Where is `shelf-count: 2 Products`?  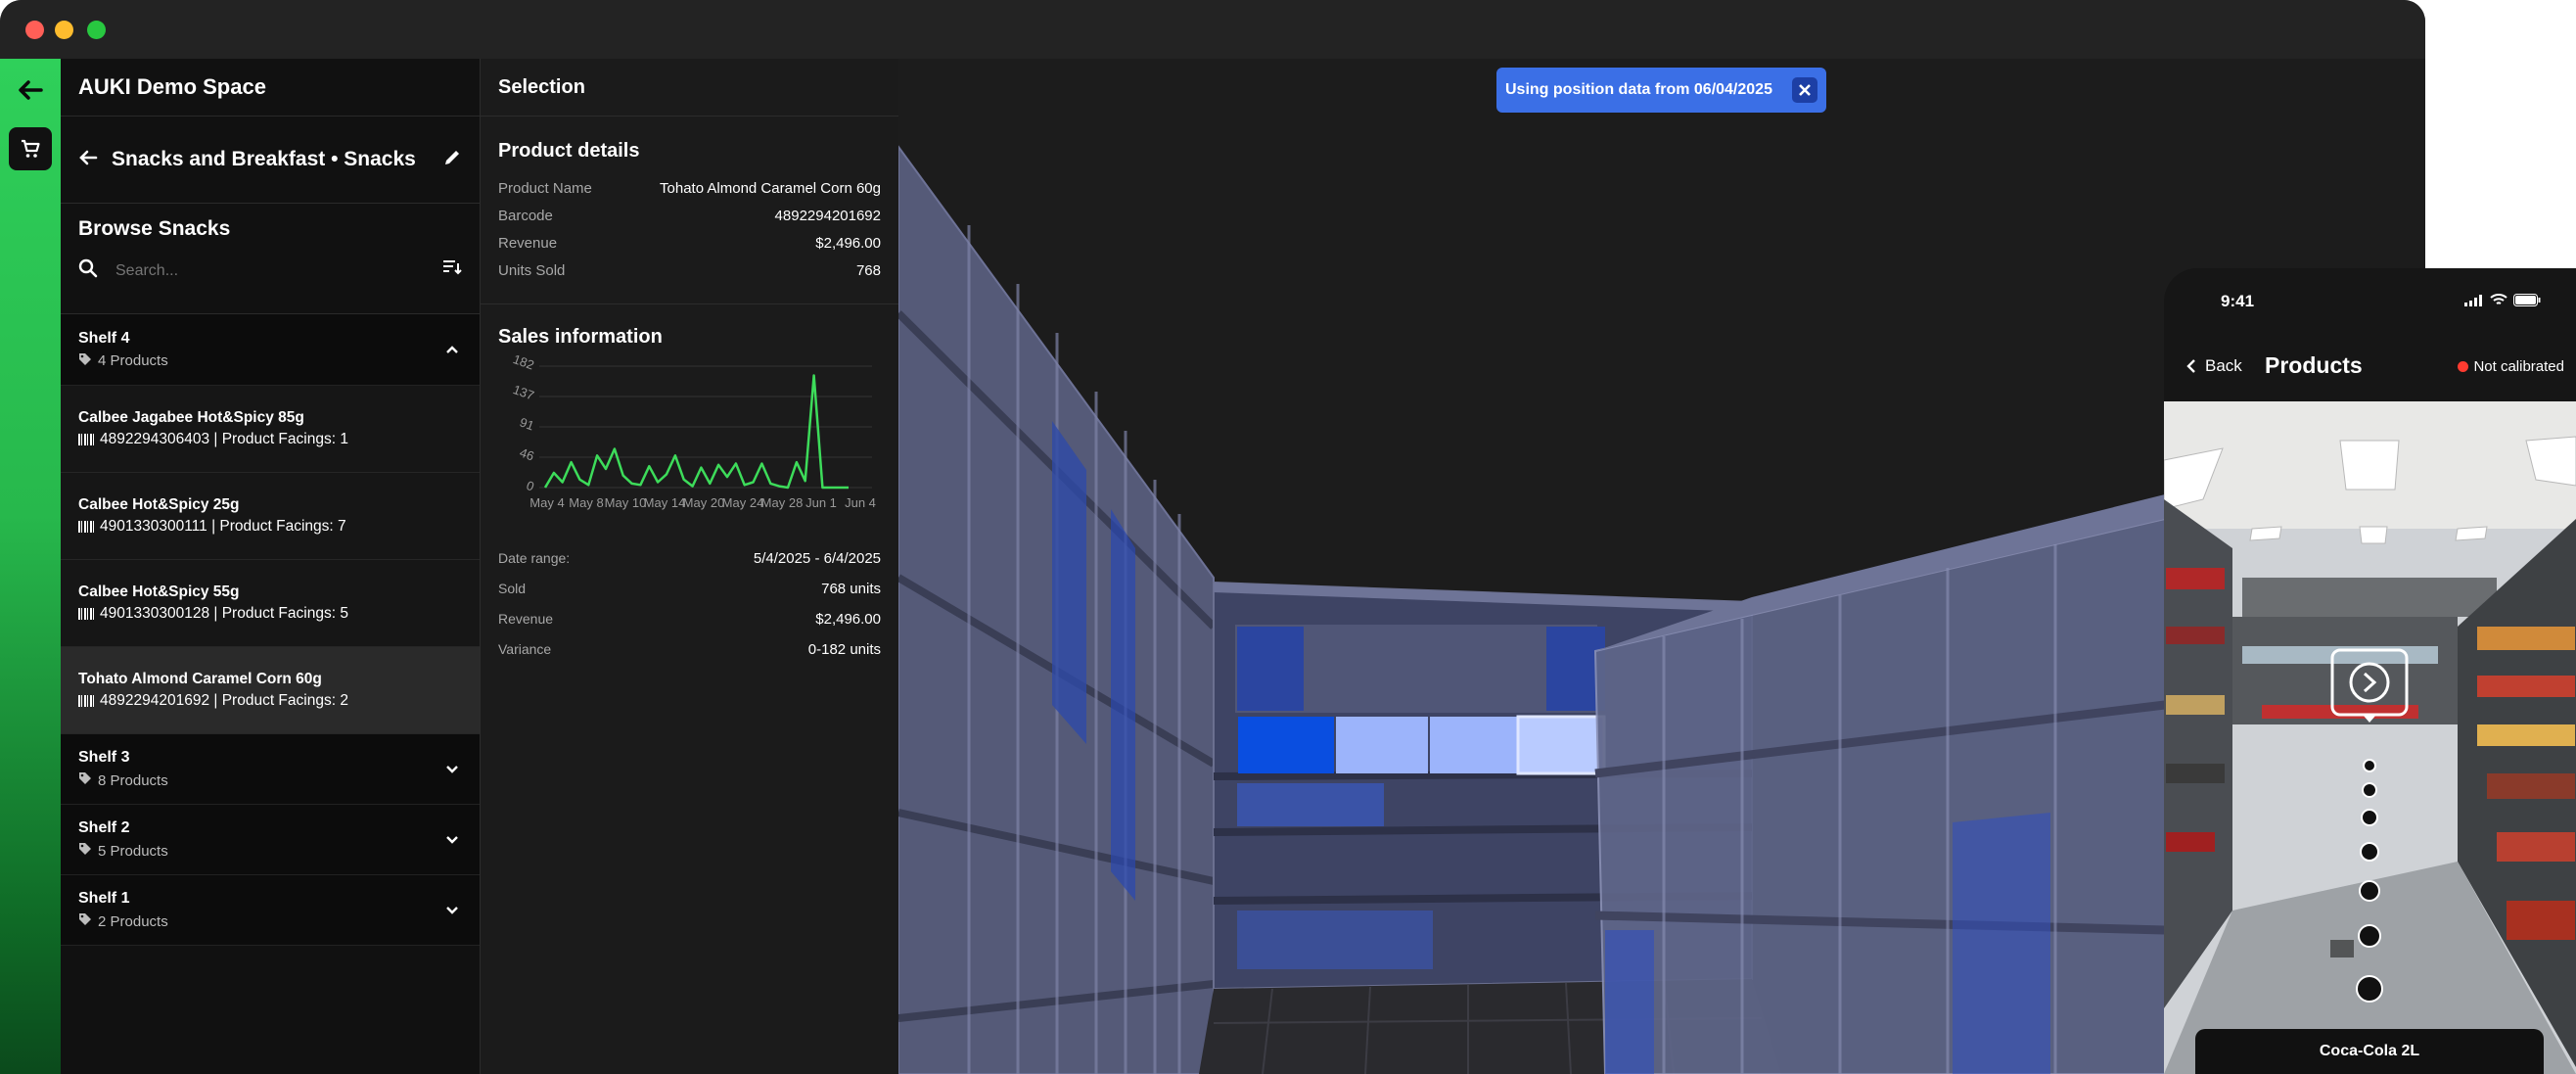
shelf-count: 2 Products is located at coordinates (133, 921).